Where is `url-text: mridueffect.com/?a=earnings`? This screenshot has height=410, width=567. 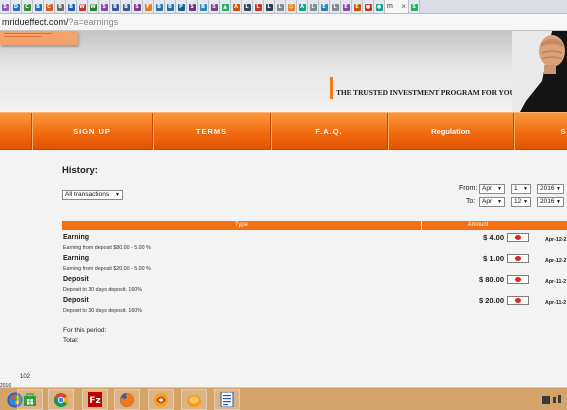 url-text: mridueffect.com/?a=earnings is located at coordinates (60, 22).